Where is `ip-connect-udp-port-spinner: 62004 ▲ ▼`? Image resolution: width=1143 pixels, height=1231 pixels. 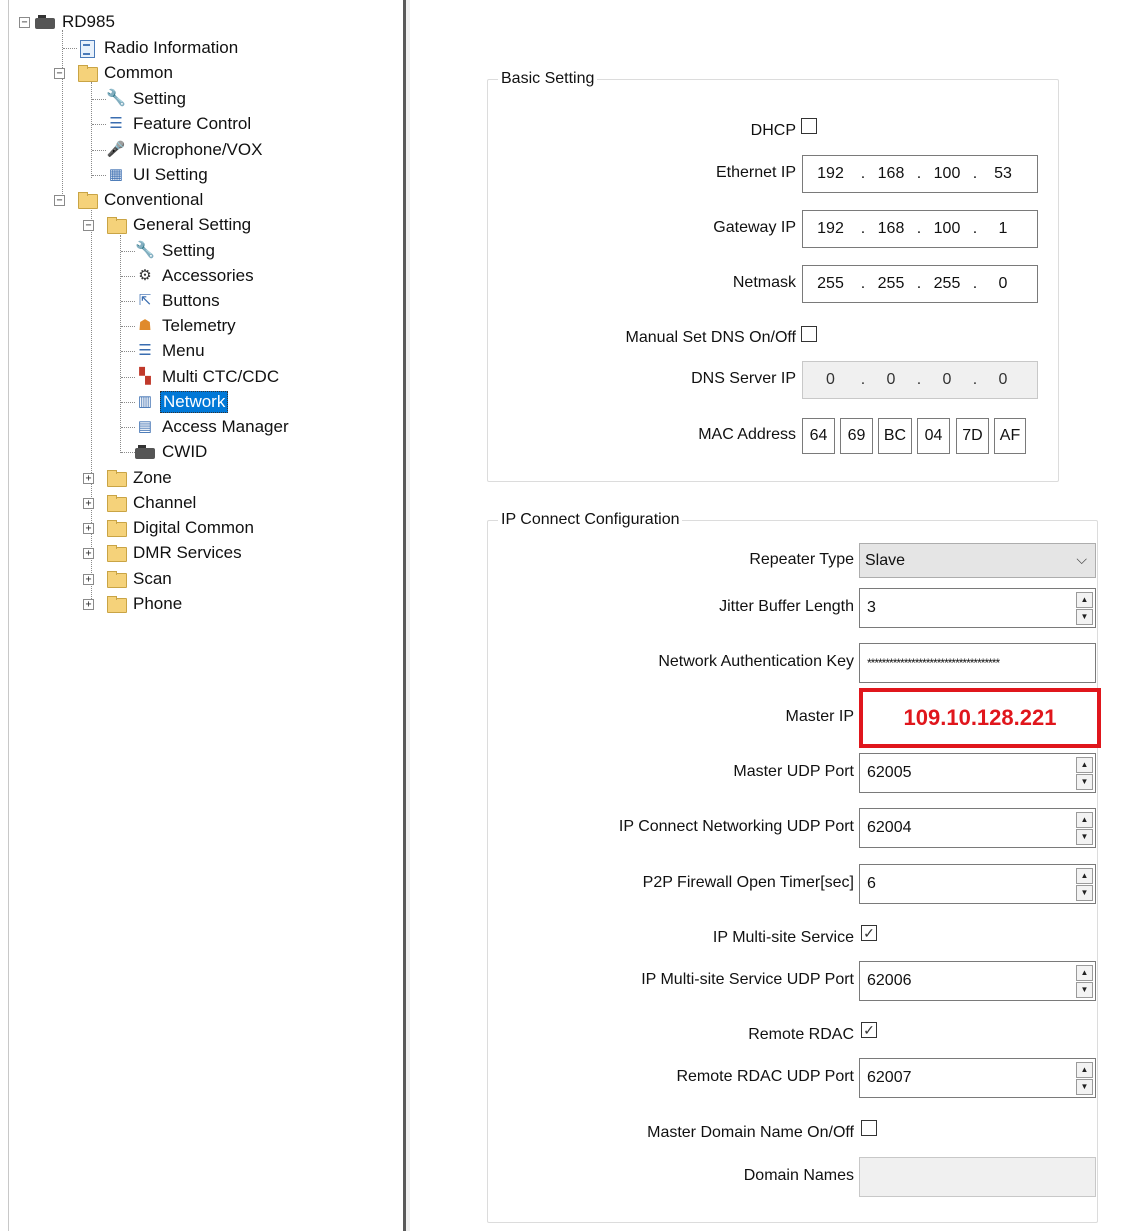 ip-connect-udp-port-spinner: 62004 ▲ ▼ is located at coordinates (977, 828).